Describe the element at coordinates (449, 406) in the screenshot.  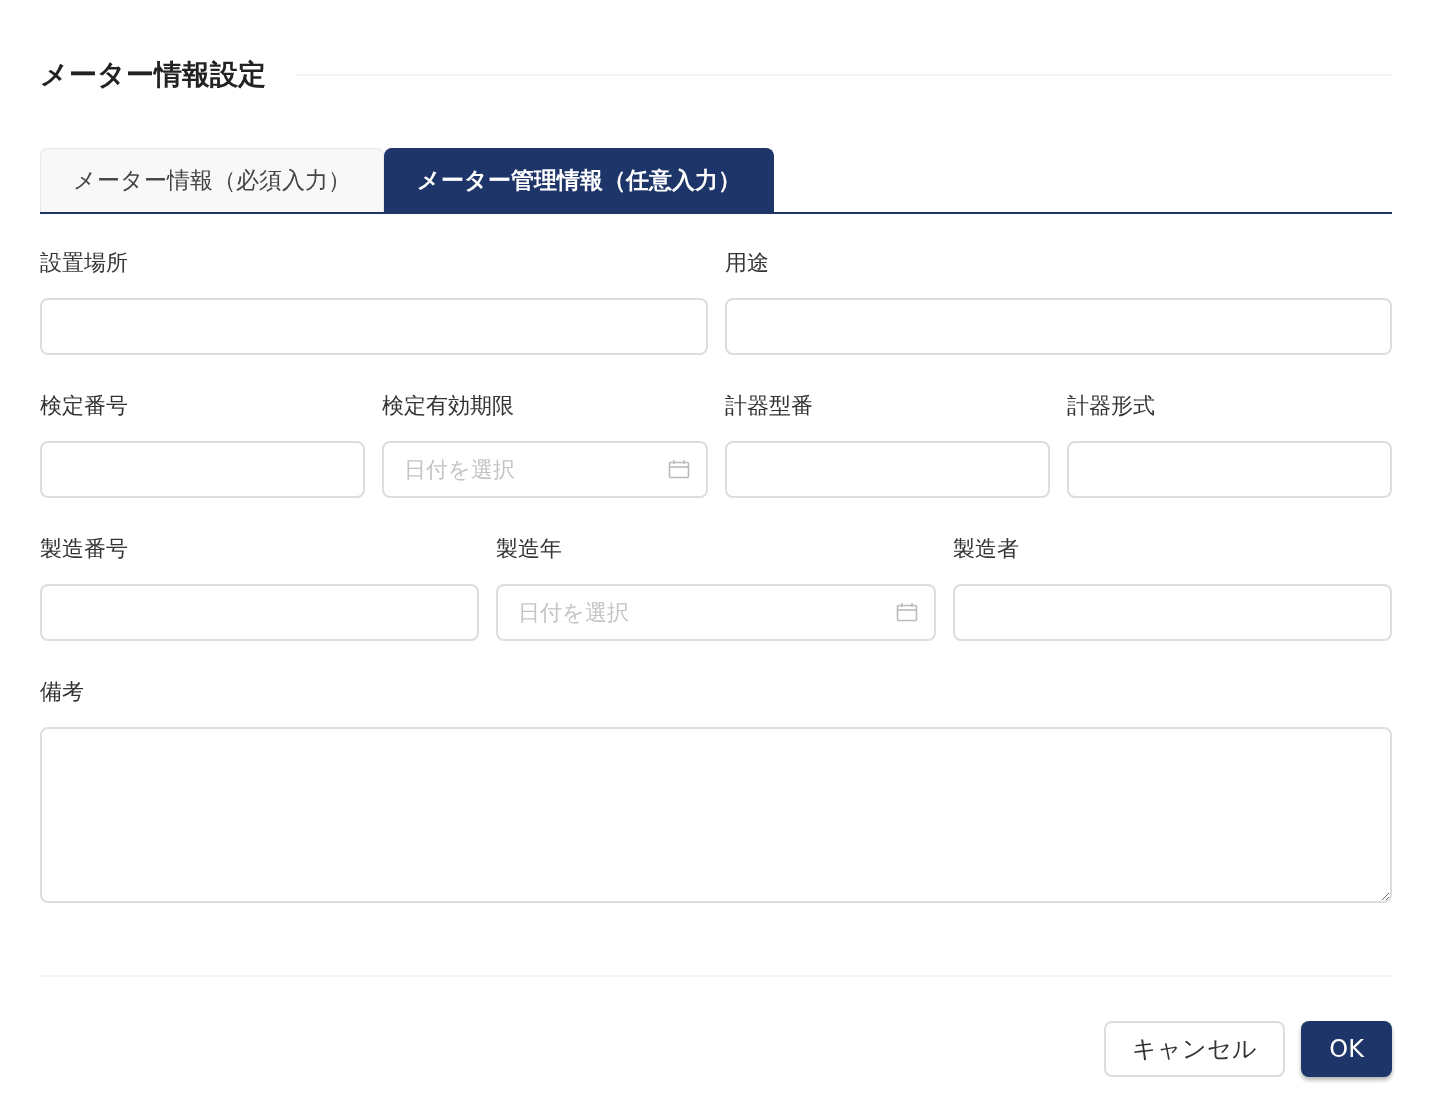
I see `field-label: 検定有効期限` at that location.